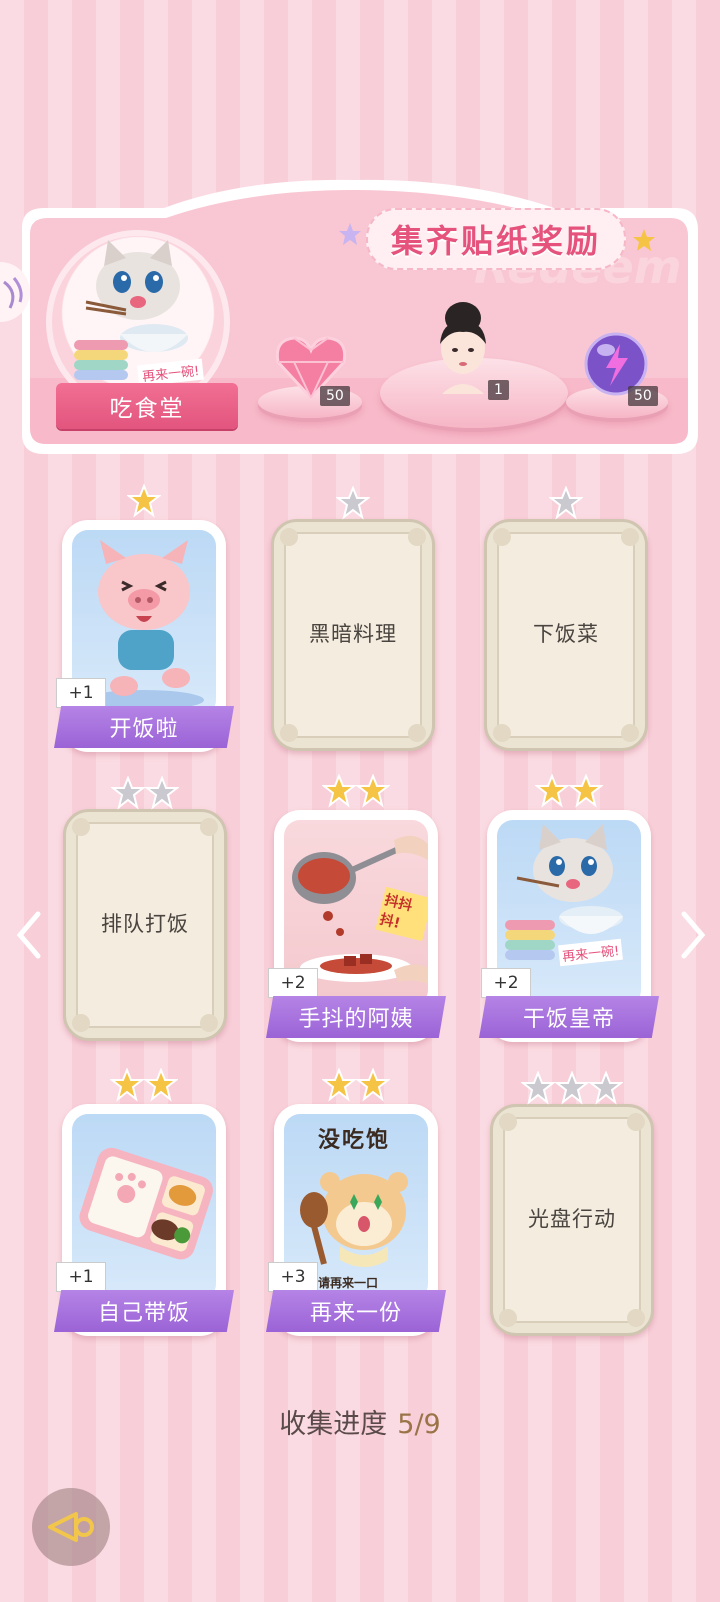  What do you see at coordinates (144, 727) in the screenshot?
I see `card-name: 开饭啦` at bounding box center [144, 727].